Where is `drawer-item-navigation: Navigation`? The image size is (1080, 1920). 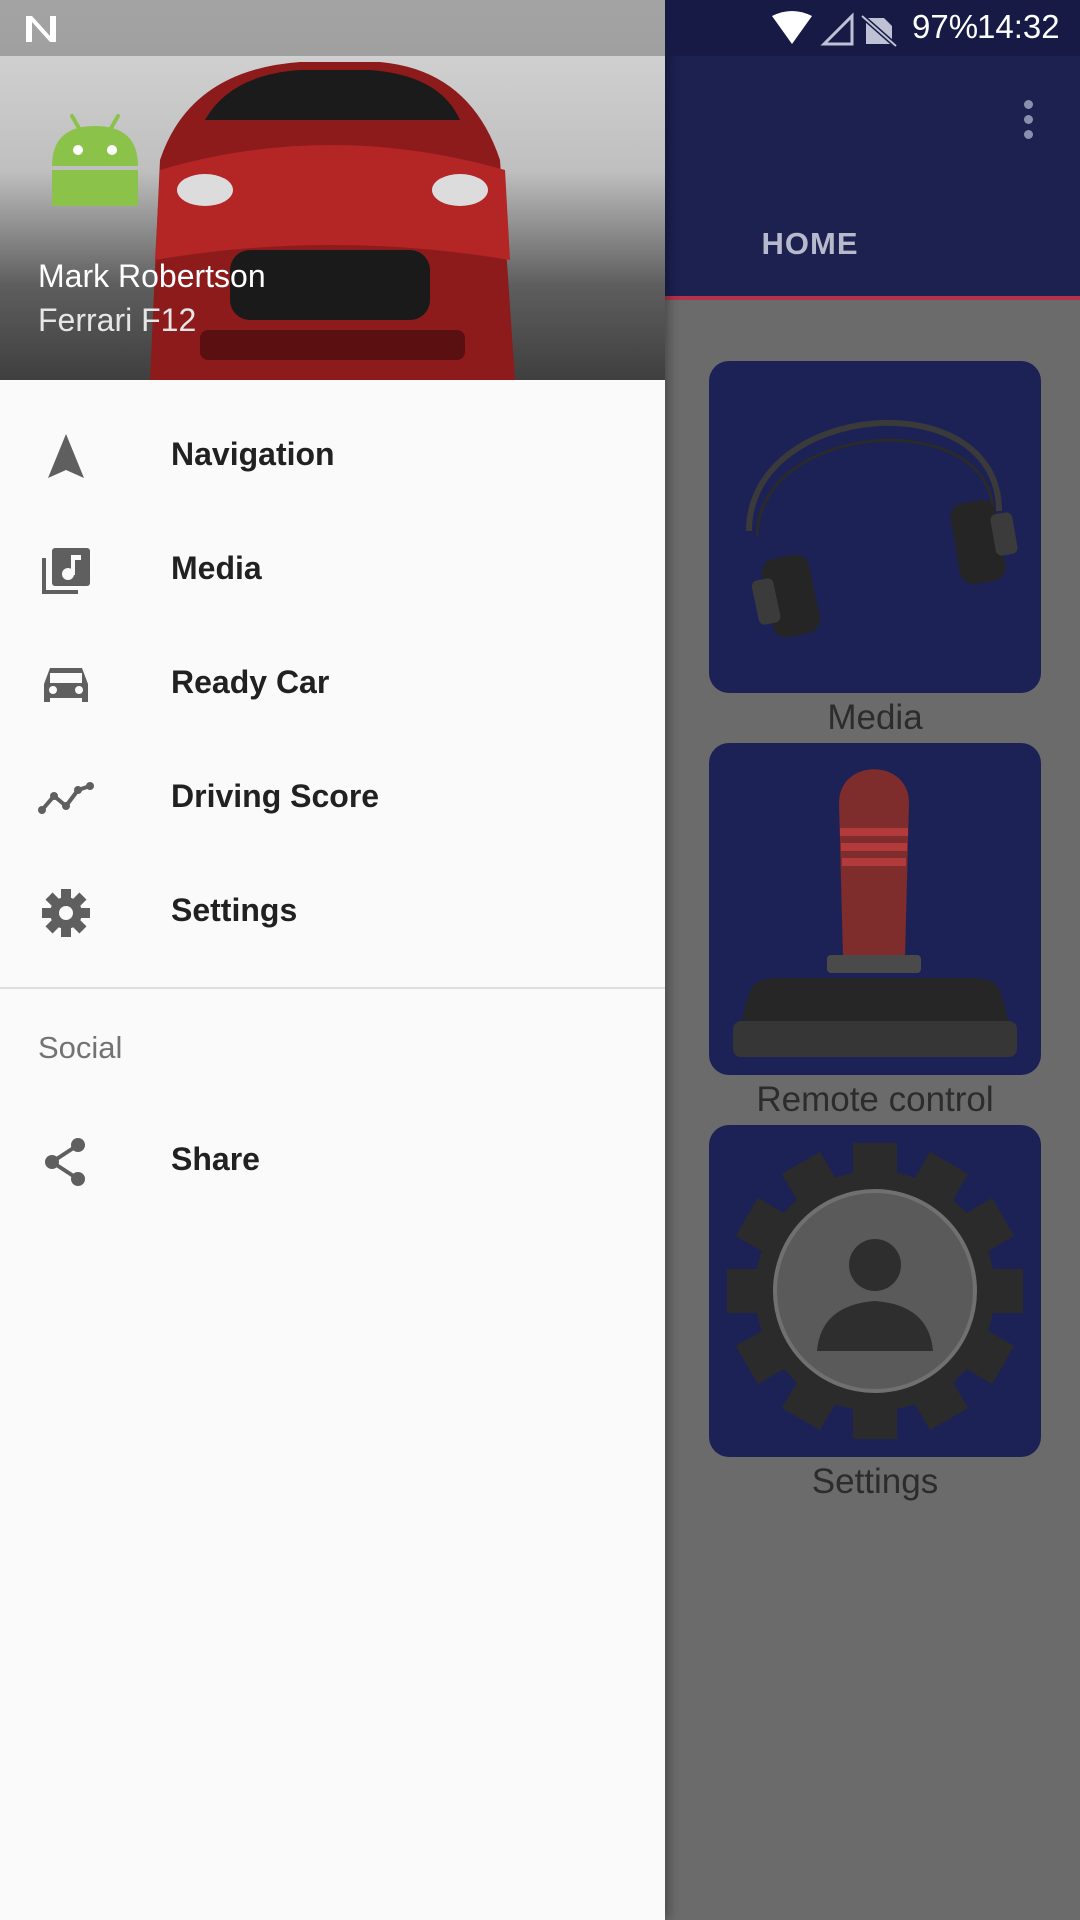
drawer-item-navigation: Navigation is located at coordinates (332, 457).